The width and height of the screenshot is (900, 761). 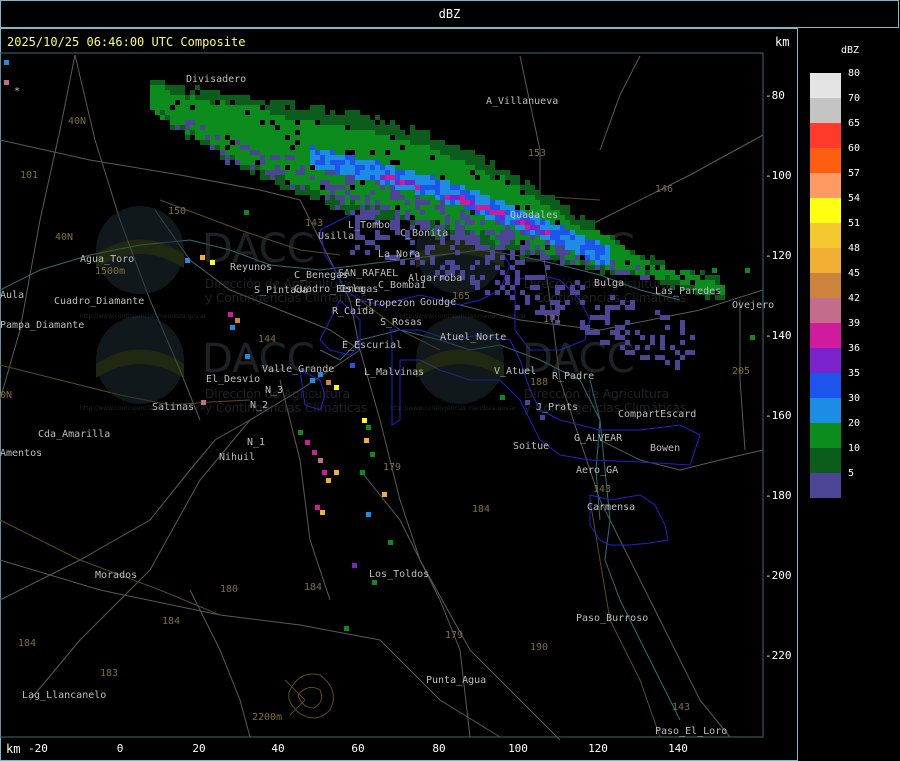 What do you see at coordinates (665, 448) in the screenshot?
I see `place-label: Bowen` at bounding box center [665, 448].